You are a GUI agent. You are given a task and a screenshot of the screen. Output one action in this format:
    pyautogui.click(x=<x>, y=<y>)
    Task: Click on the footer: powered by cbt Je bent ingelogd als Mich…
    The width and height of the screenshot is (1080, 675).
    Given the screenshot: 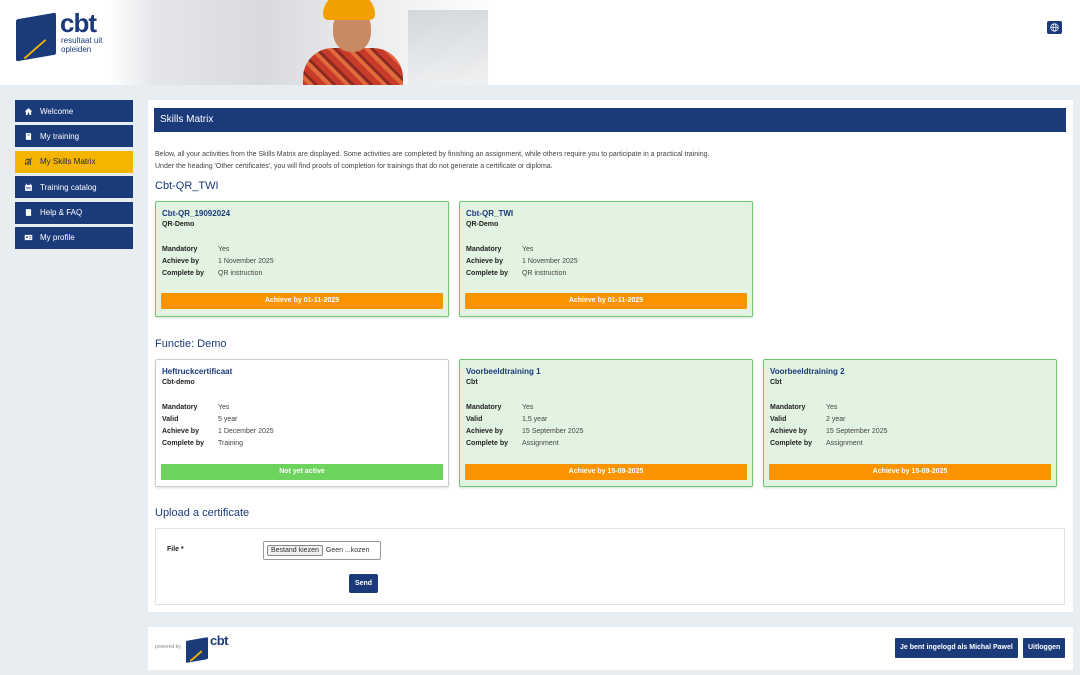 What is the action you would take?
    pyautogui.click(x=610, y=648)
    